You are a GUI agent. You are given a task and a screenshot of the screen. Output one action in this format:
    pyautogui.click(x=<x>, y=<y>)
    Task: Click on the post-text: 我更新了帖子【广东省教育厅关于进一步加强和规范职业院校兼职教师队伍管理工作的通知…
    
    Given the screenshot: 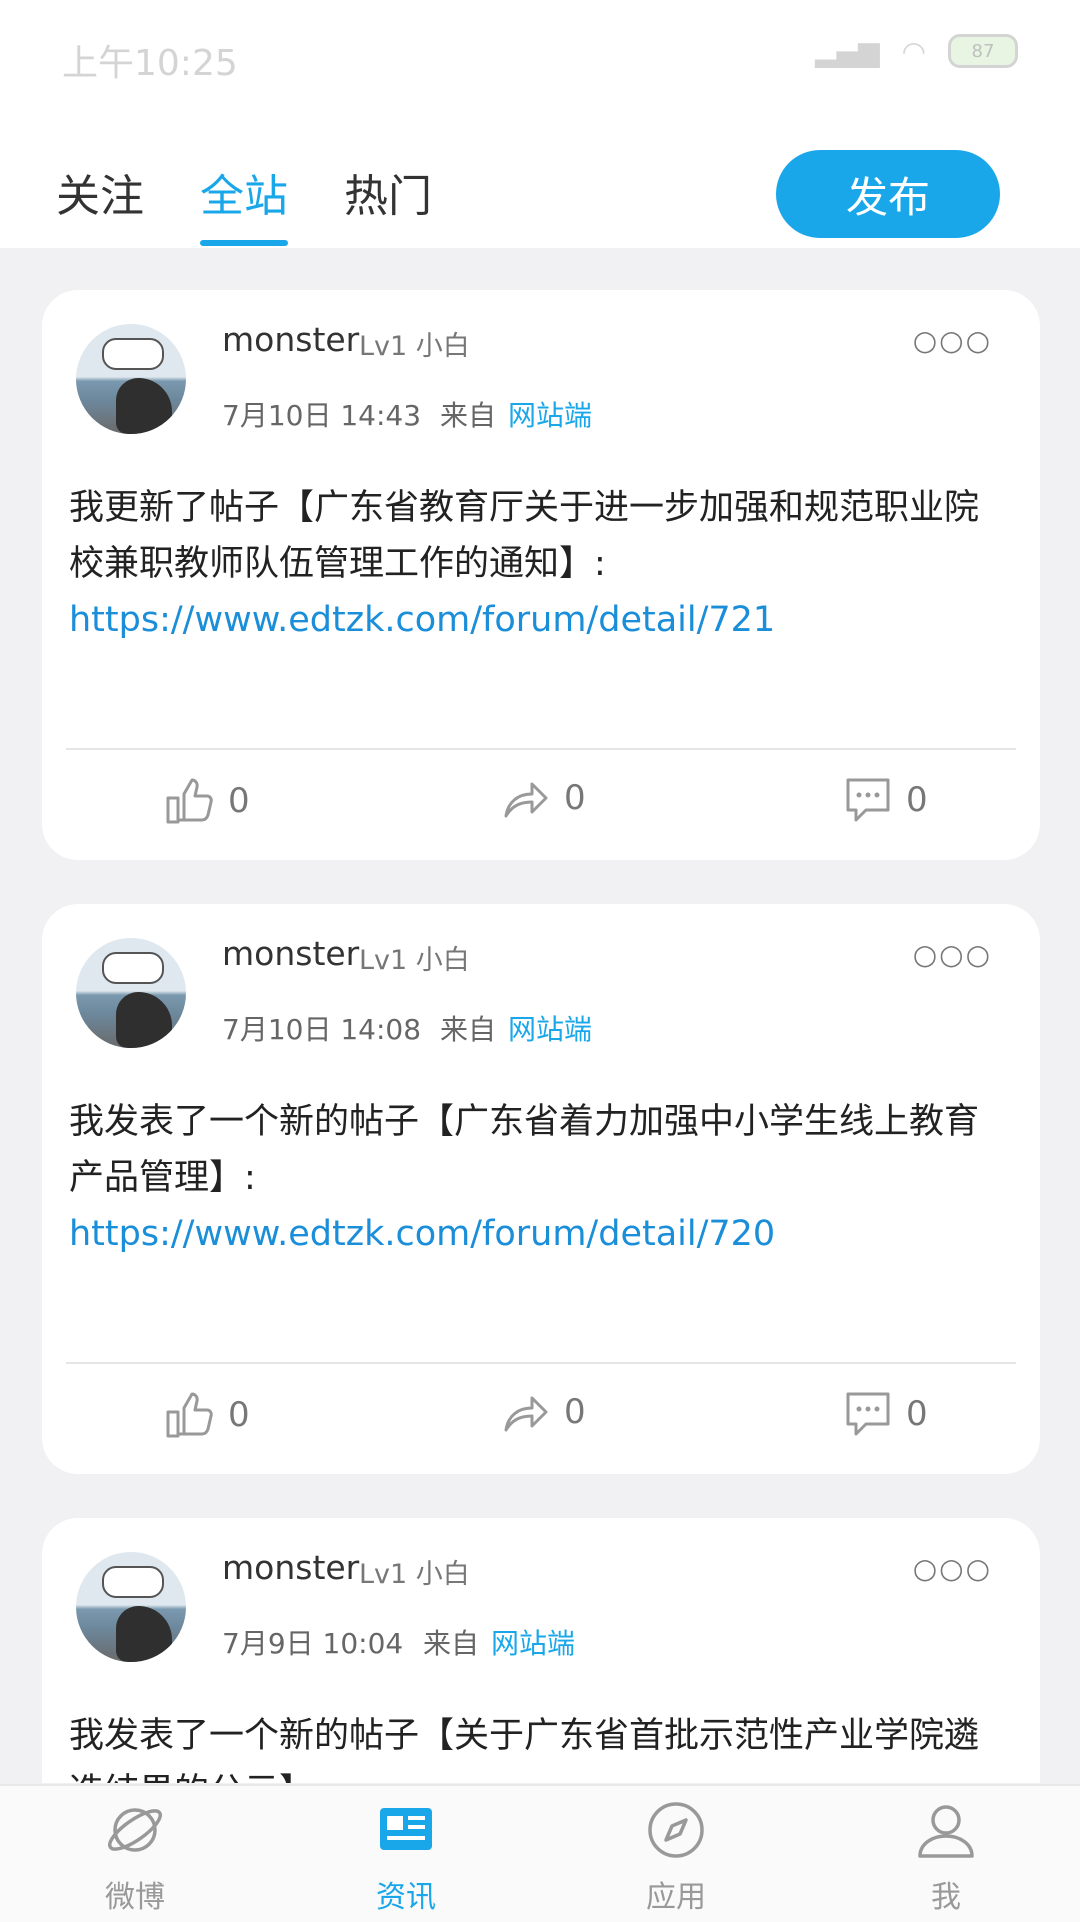 What is the action you would take?
    pyautogui.click(x=524, y=536)
    